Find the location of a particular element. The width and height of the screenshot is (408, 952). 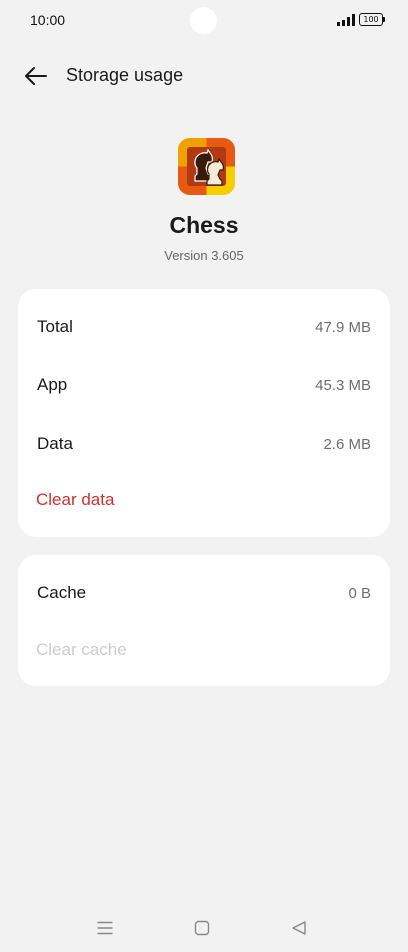

clear-cache-button: Clear cache is located at coordinates (81, 650).